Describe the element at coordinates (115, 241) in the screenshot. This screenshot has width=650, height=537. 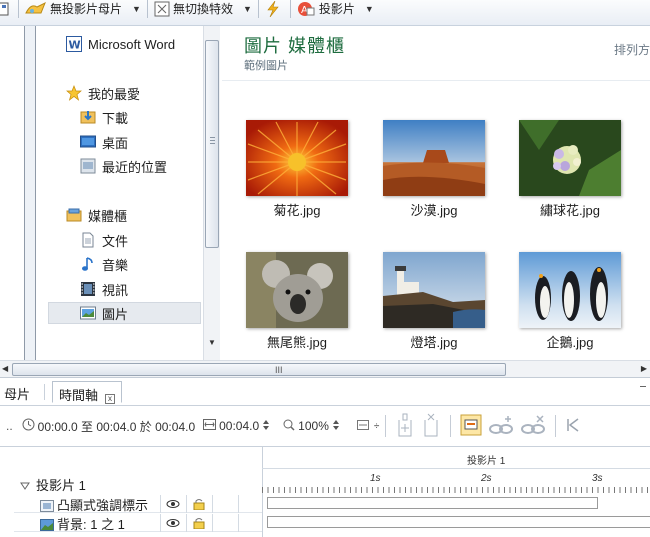
I see `nav-item-label: 文件` at that location.